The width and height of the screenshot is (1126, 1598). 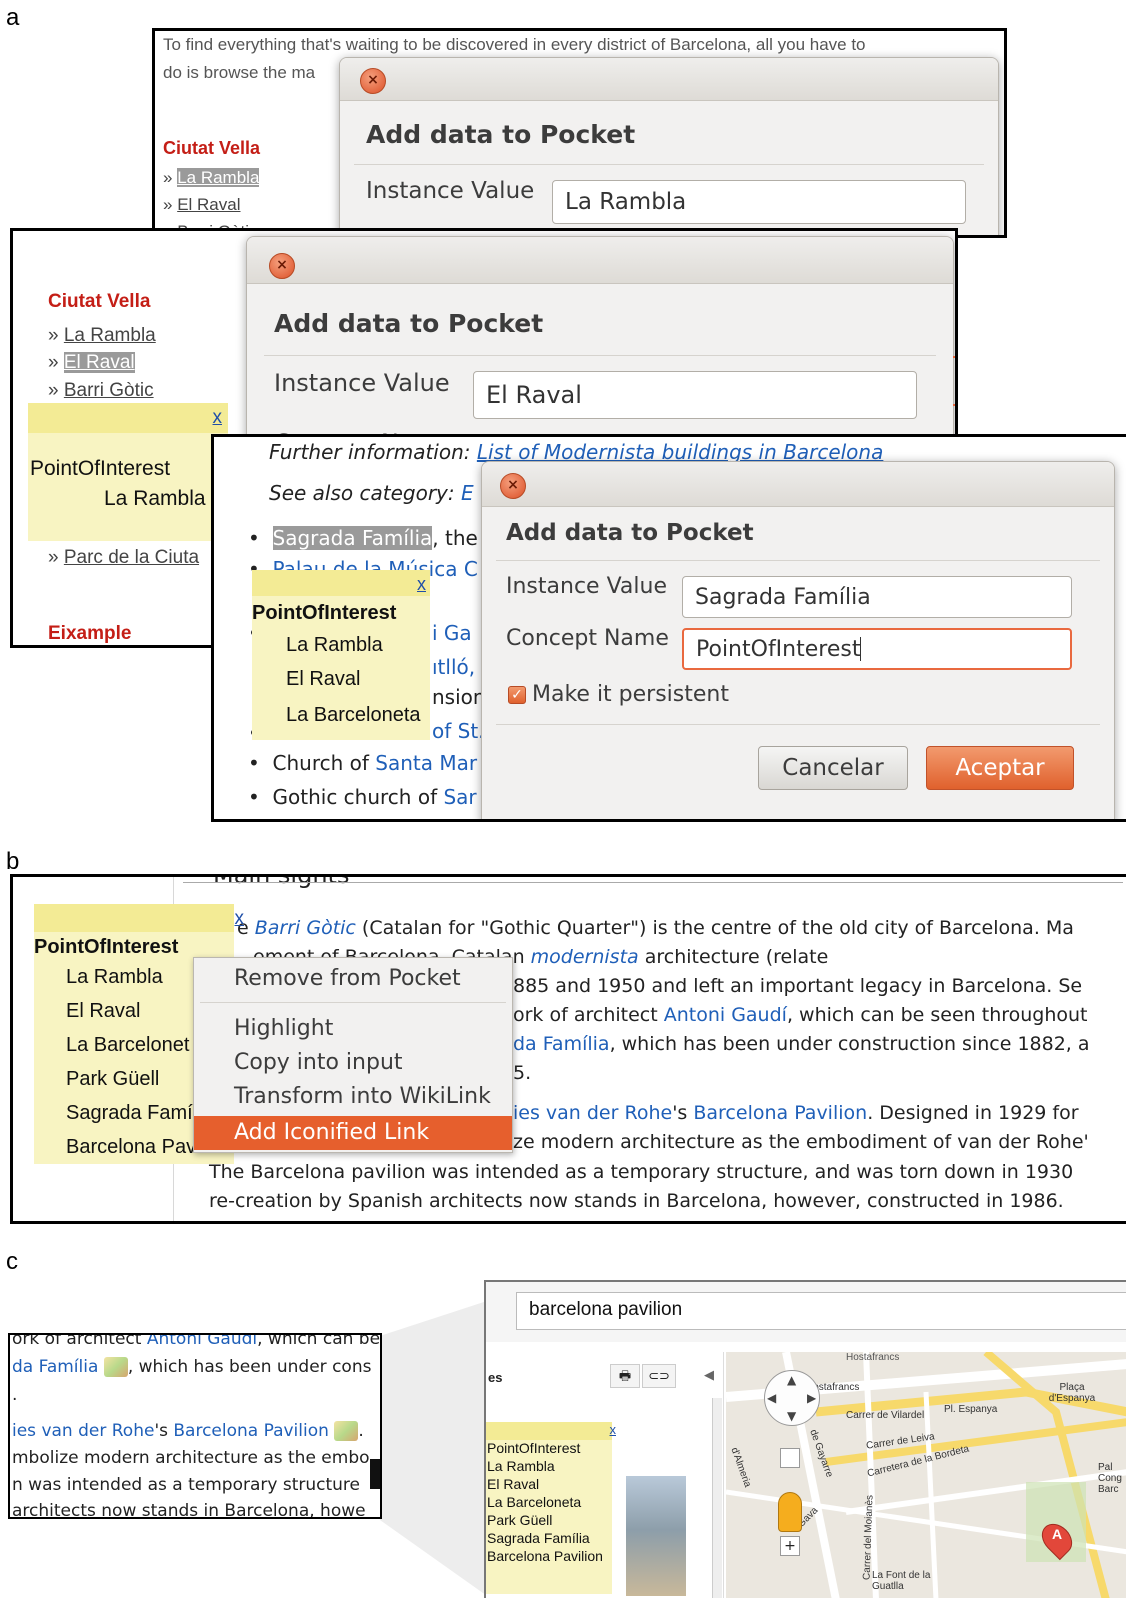 I want to click on zoom-connector, so click(x=435, y=1449).